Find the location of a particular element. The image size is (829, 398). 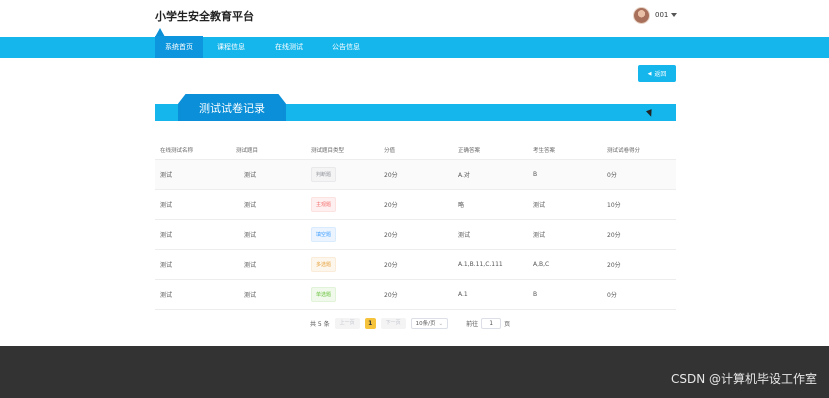

nav-item-home: 系统首页 is located at coordinates (180, 43).